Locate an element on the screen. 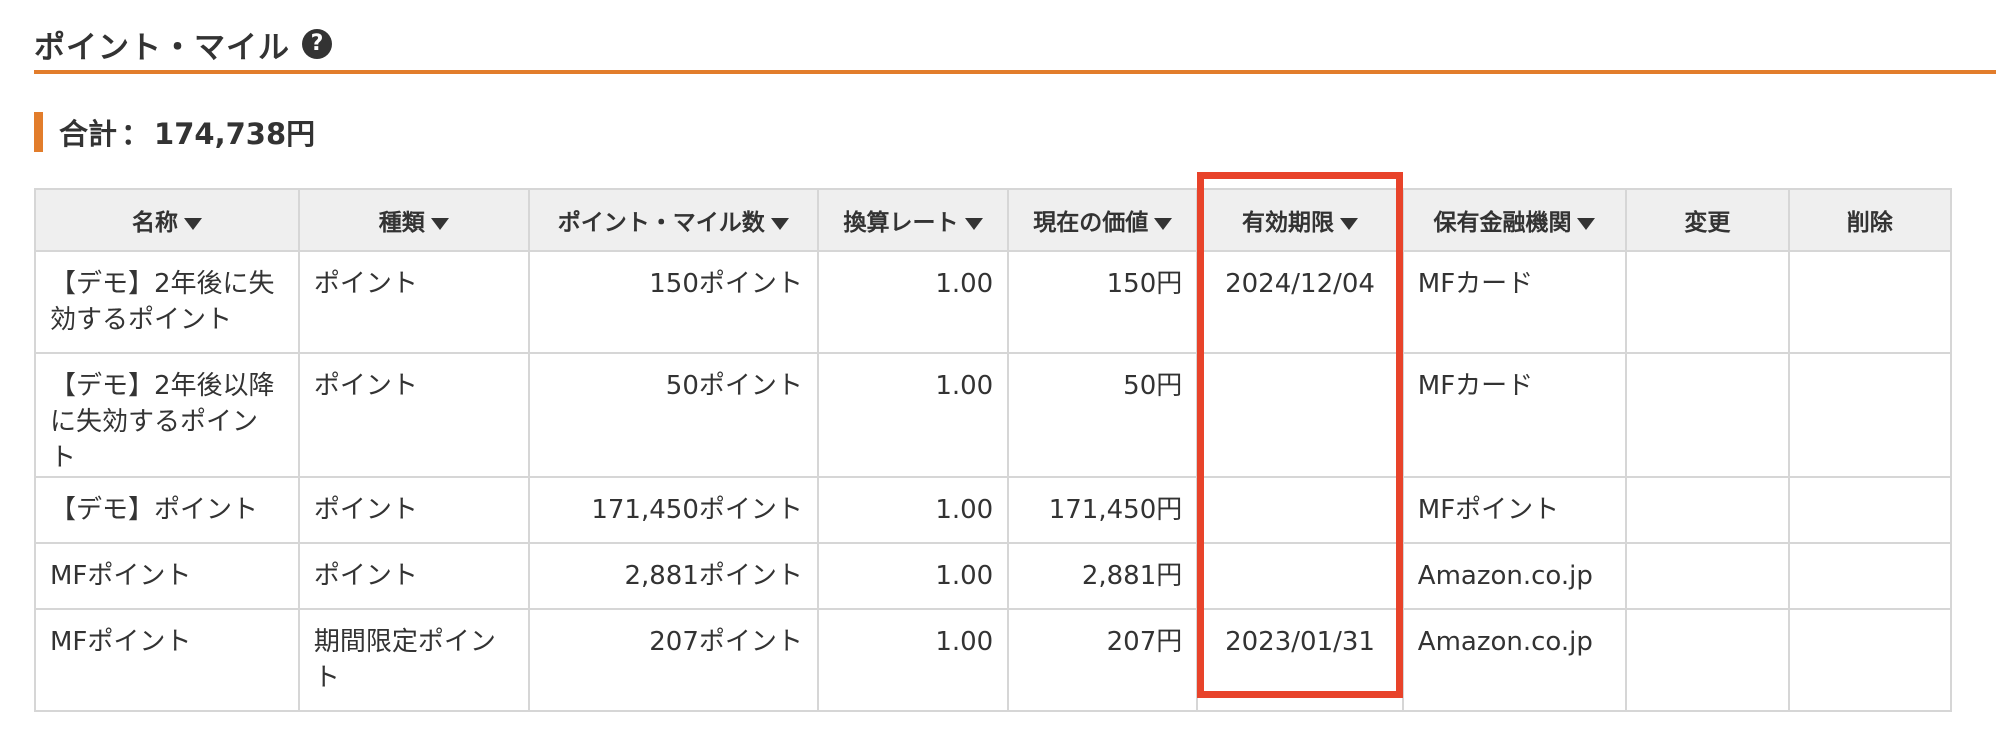 The height and width of the screenshot is (730, 1996). cell-name: 【デモ】2年後以降に失効するポイント is located at coordinates (167, 415).